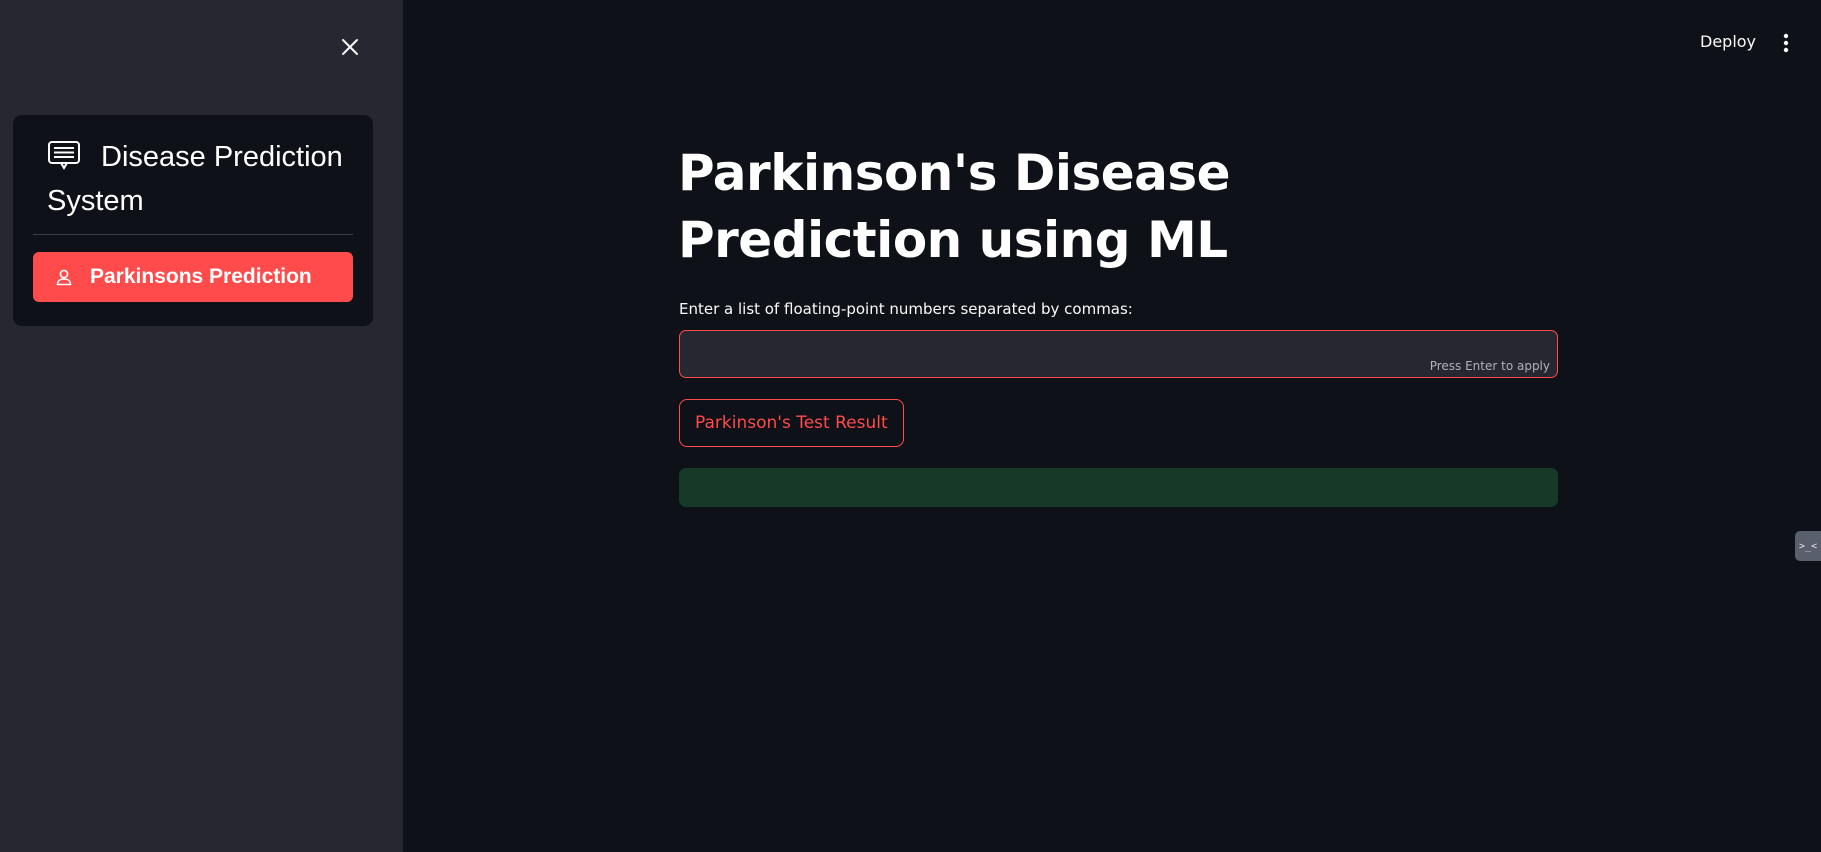  Describe the element at coordinates (193, 234) in the screenshot. I see `menu-divider` at that location.